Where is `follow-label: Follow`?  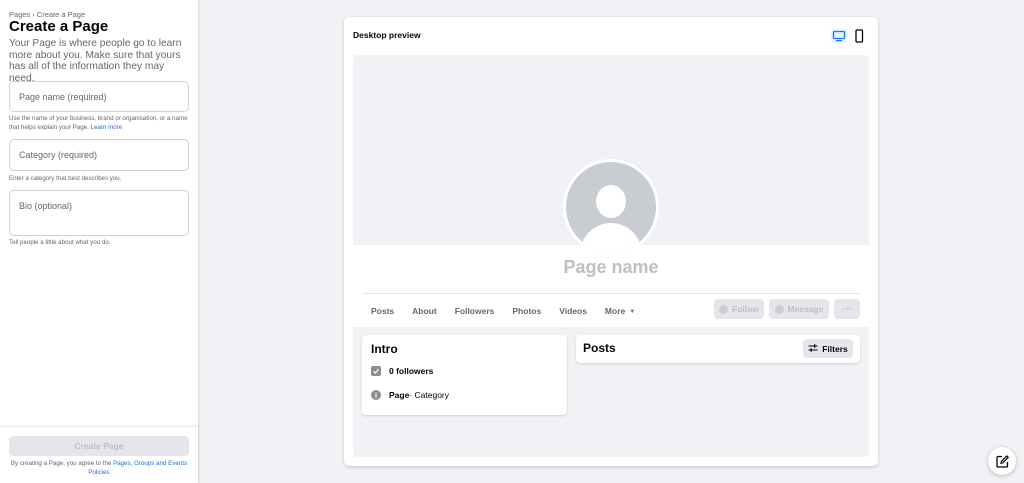 follow-label: Follow is located at coordinates (745, 309).